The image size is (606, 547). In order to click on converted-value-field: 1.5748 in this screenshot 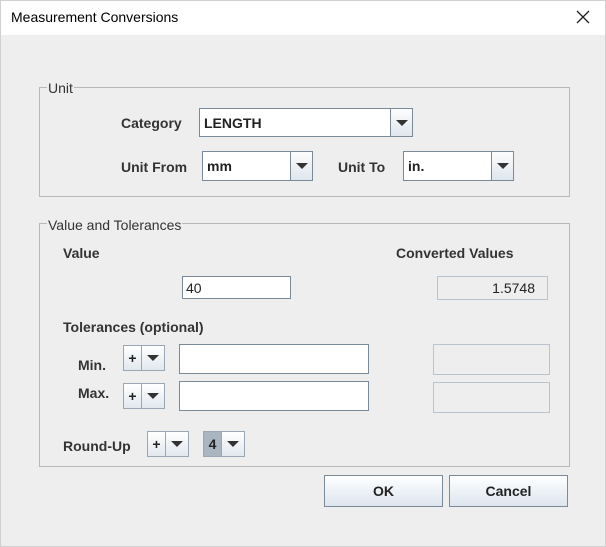, I will do `click(492, 288)`.